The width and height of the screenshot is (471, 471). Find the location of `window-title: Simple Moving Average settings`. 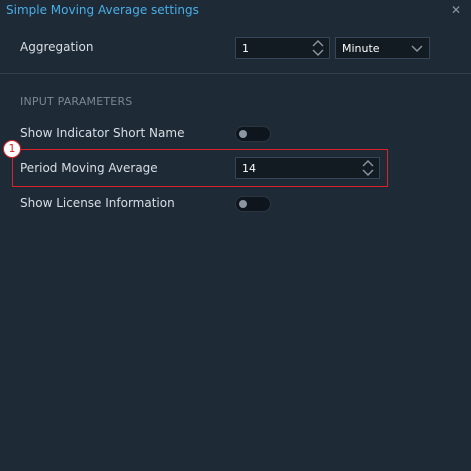

window-title: Simple Moving Average settings is located at coordinates (102, 10).